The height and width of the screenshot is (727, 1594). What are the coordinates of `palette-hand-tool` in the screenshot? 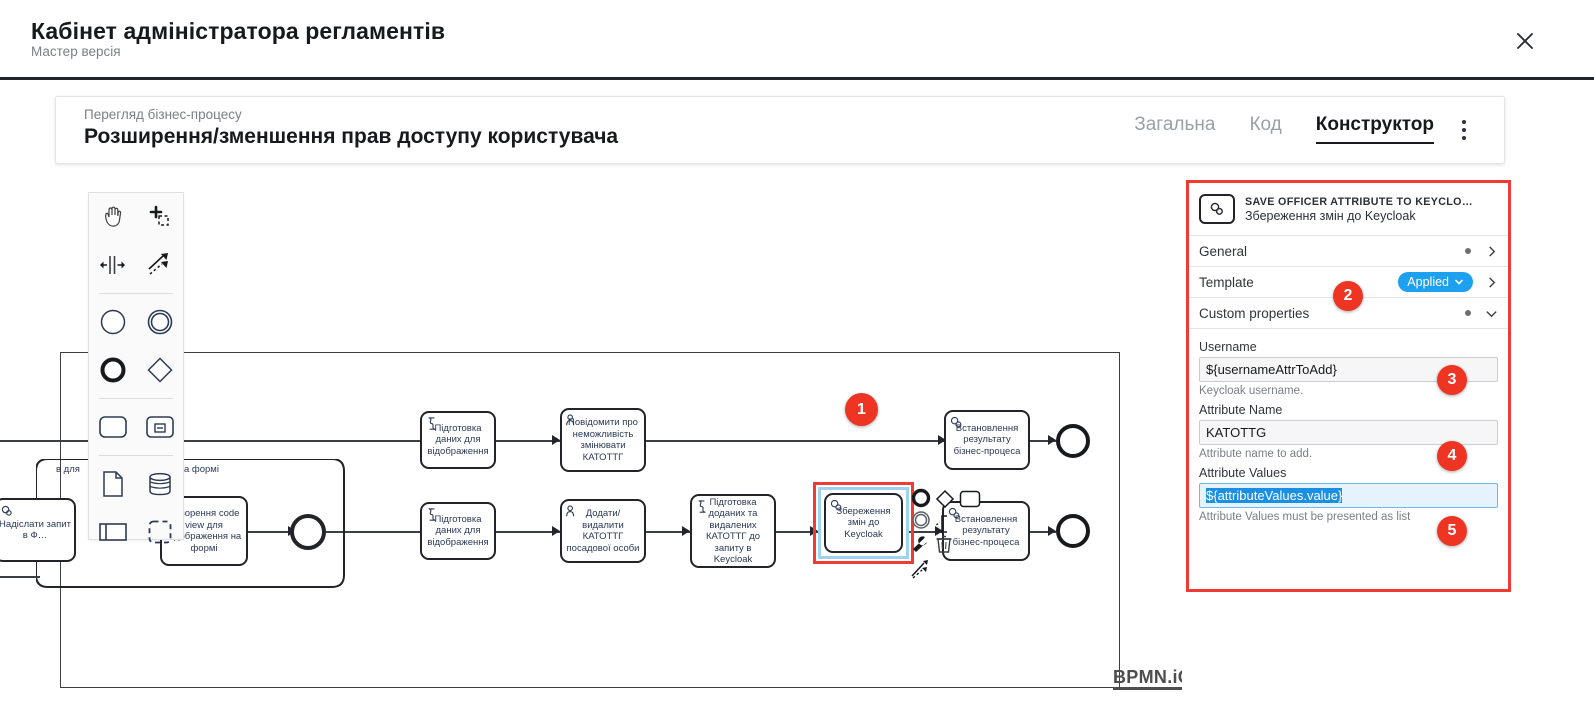 It's located at (112, 217).